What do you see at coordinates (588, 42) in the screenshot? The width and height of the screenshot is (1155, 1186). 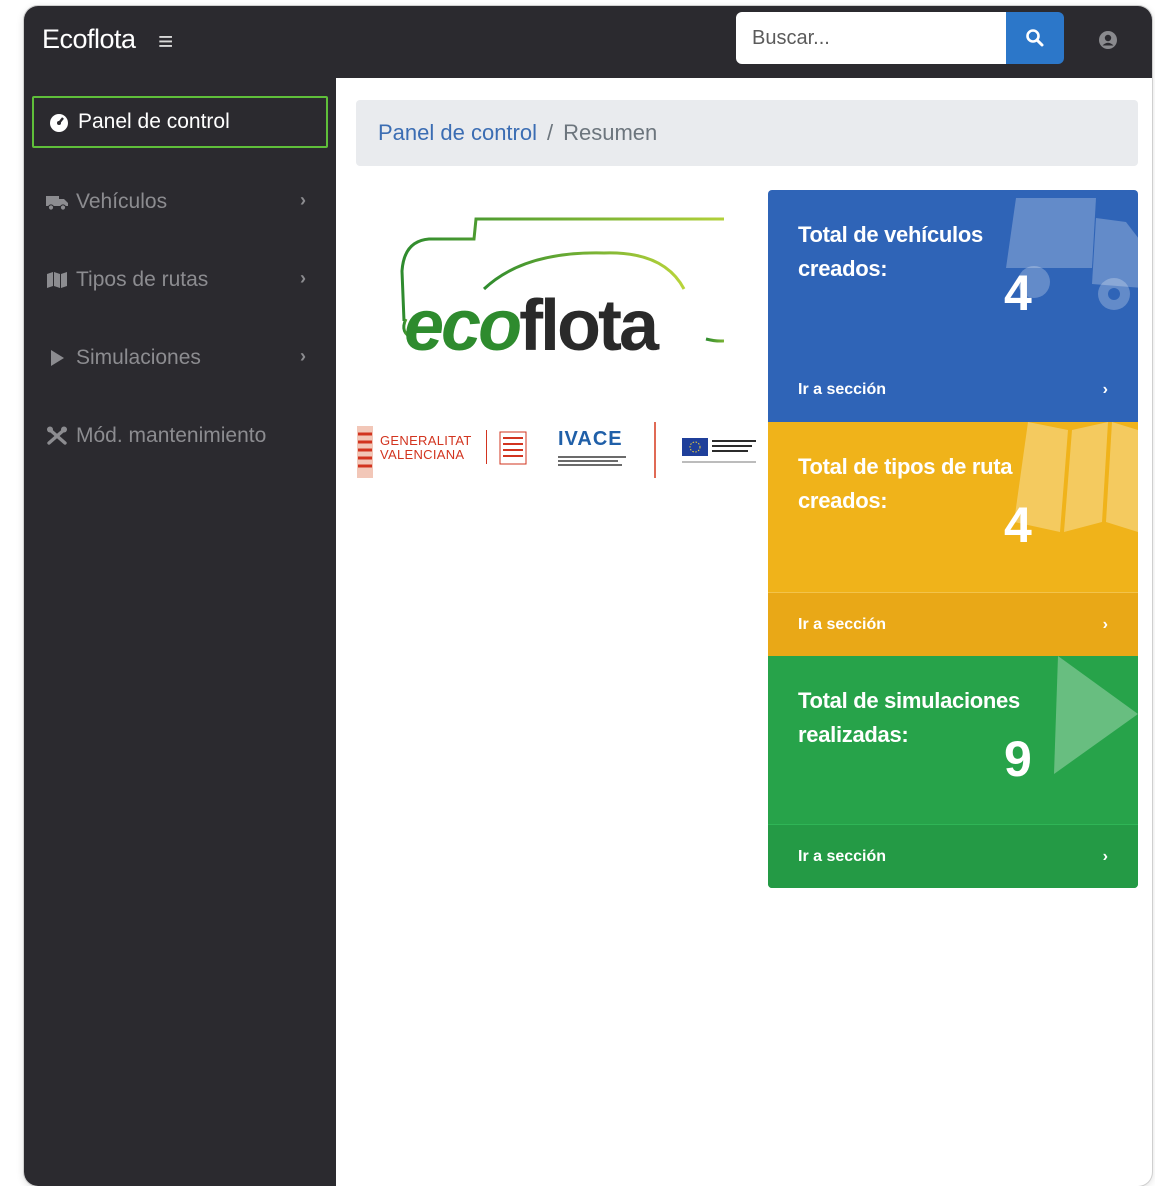 I see `top-navbar: Ecoflota ≡` at bounding box center [588, 42].